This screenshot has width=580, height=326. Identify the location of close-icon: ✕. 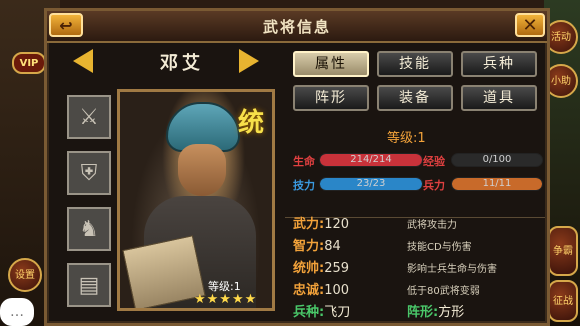
(530, 25).